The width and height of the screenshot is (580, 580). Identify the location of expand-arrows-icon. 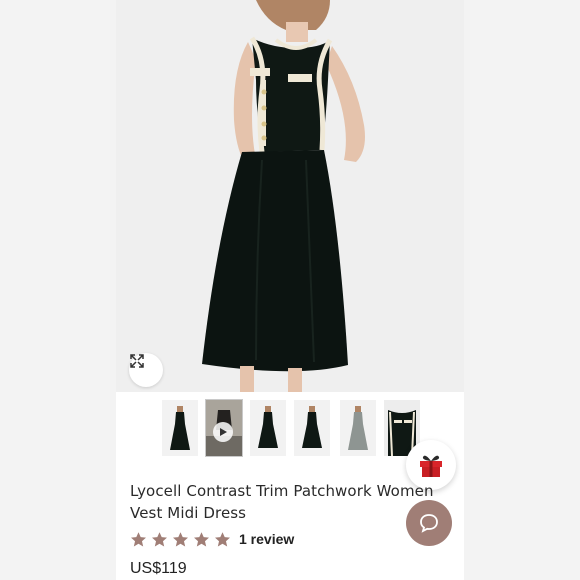
(137, 361).